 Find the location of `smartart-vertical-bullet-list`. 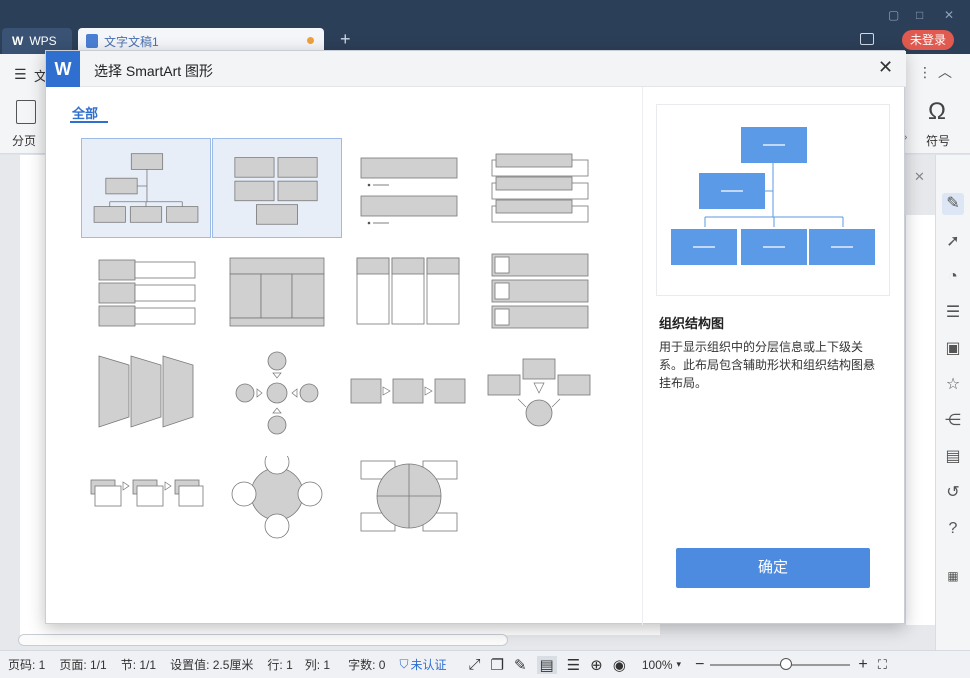

smartart-vertical-bullet-list is located at coordinates (408, 188).